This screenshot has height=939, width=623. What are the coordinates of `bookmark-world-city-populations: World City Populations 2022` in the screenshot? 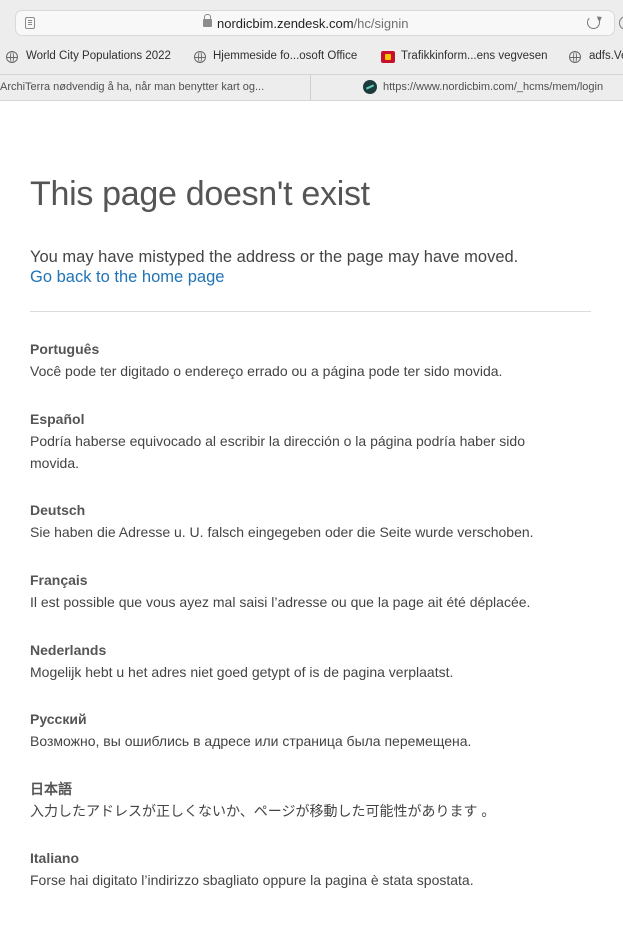 It's located at (93, 58).